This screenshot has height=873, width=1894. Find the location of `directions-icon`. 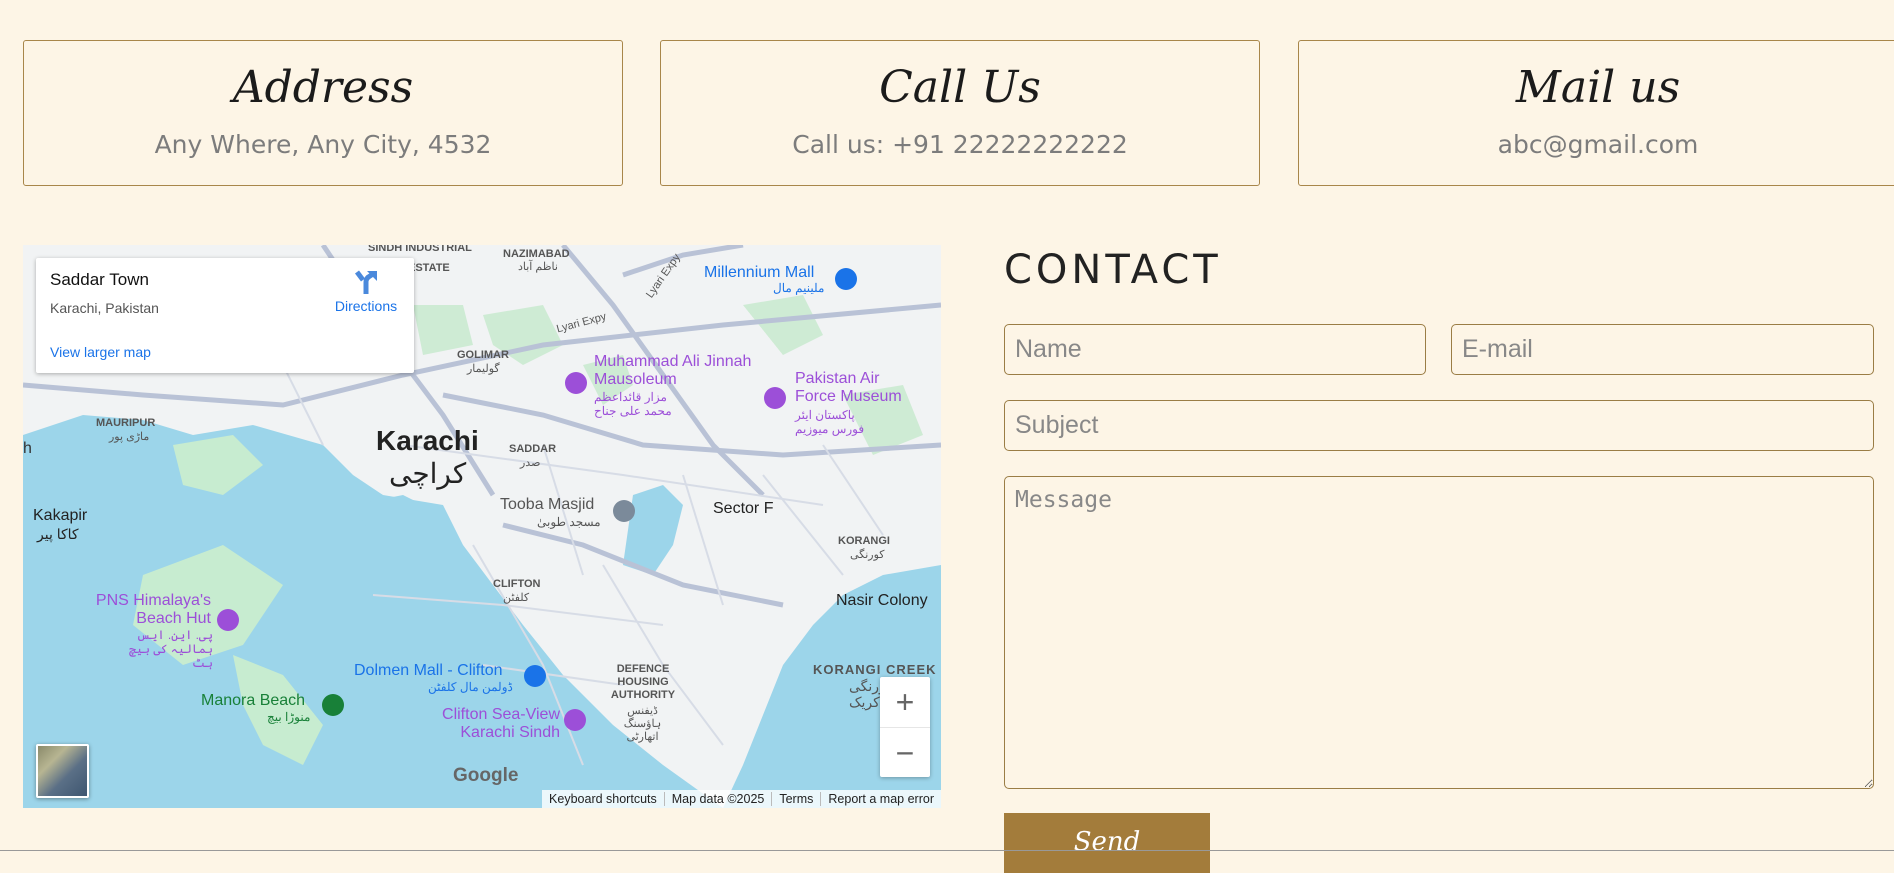

directions-icon is located at coordinates (366, 282).